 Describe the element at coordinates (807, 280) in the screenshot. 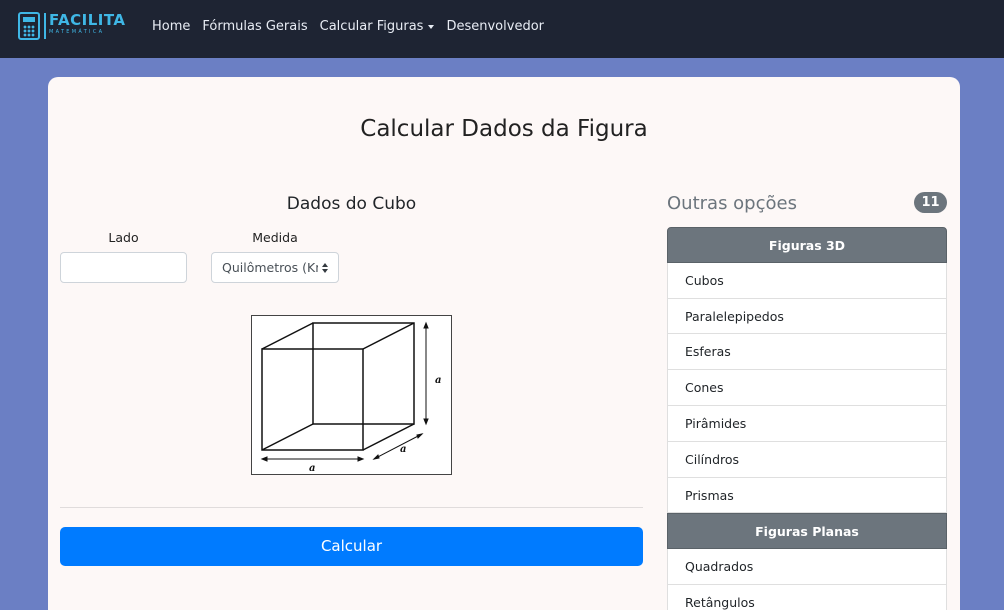

I see `list-item-cubos: Cubos` at that location.